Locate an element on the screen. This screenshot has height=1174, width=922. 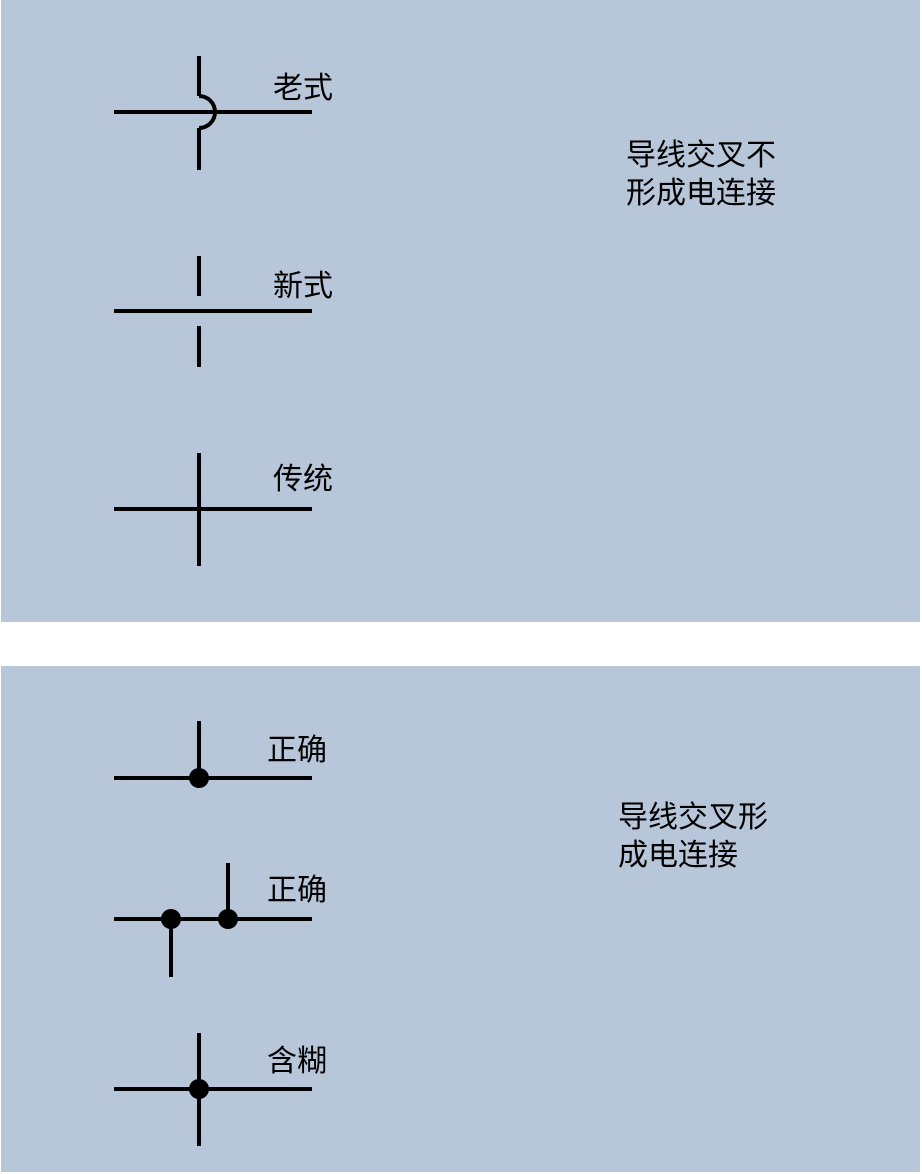
no-connection-description-line: 形成电连接 is located at coordinates (701, 193).